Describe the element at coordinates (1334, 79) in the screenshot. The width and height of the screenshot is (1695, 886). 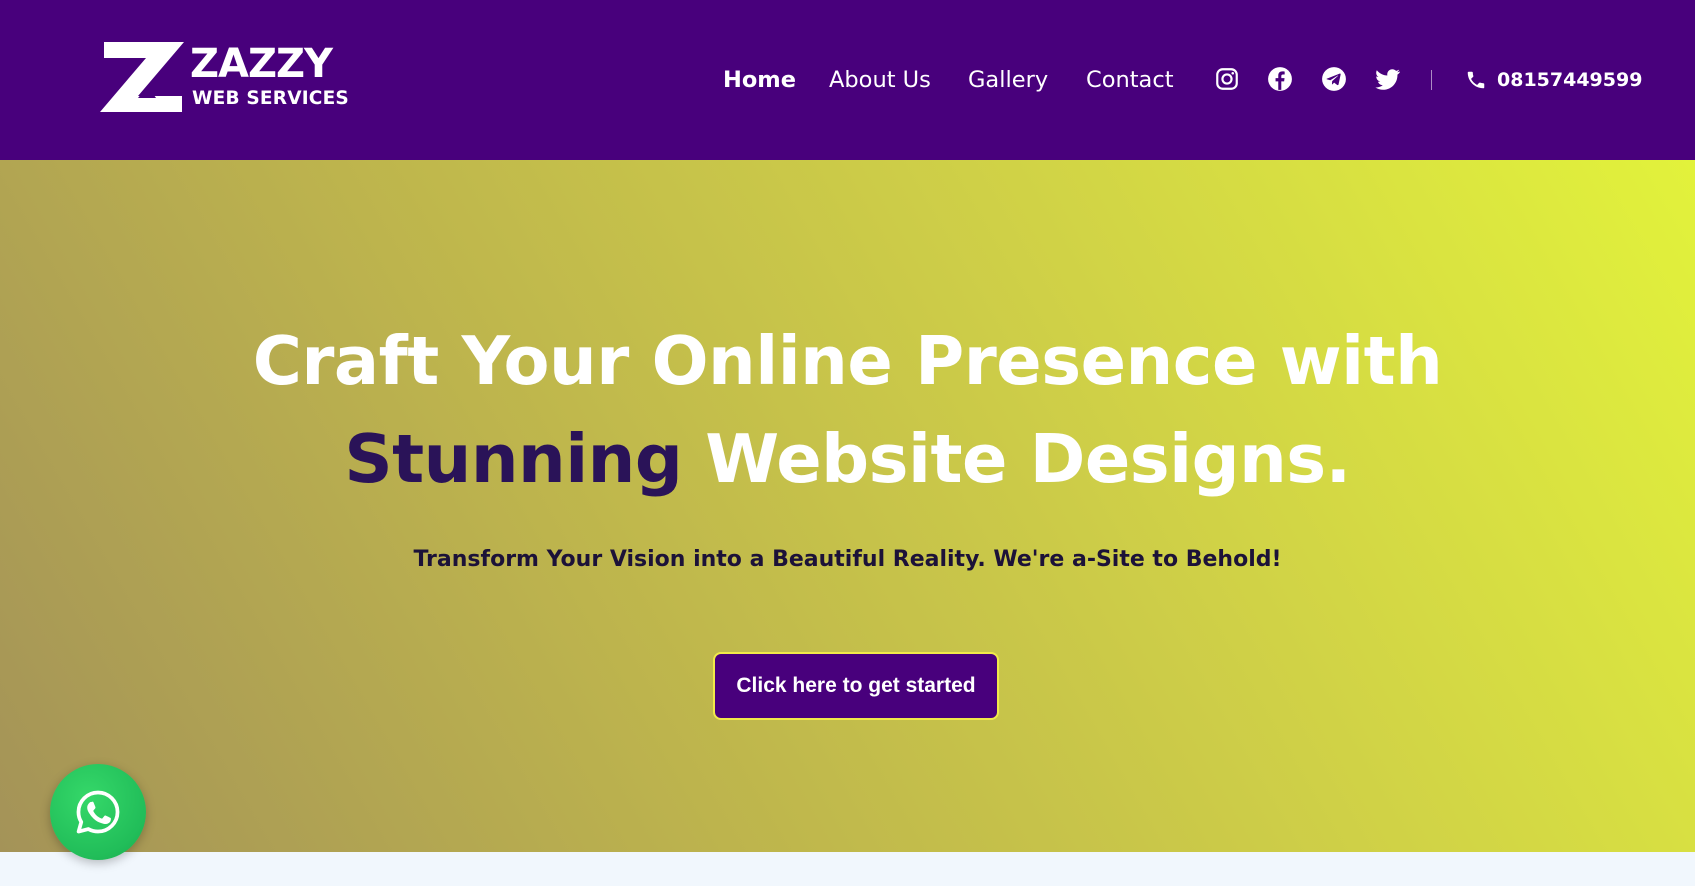
I see `telegram-icon` at that location.